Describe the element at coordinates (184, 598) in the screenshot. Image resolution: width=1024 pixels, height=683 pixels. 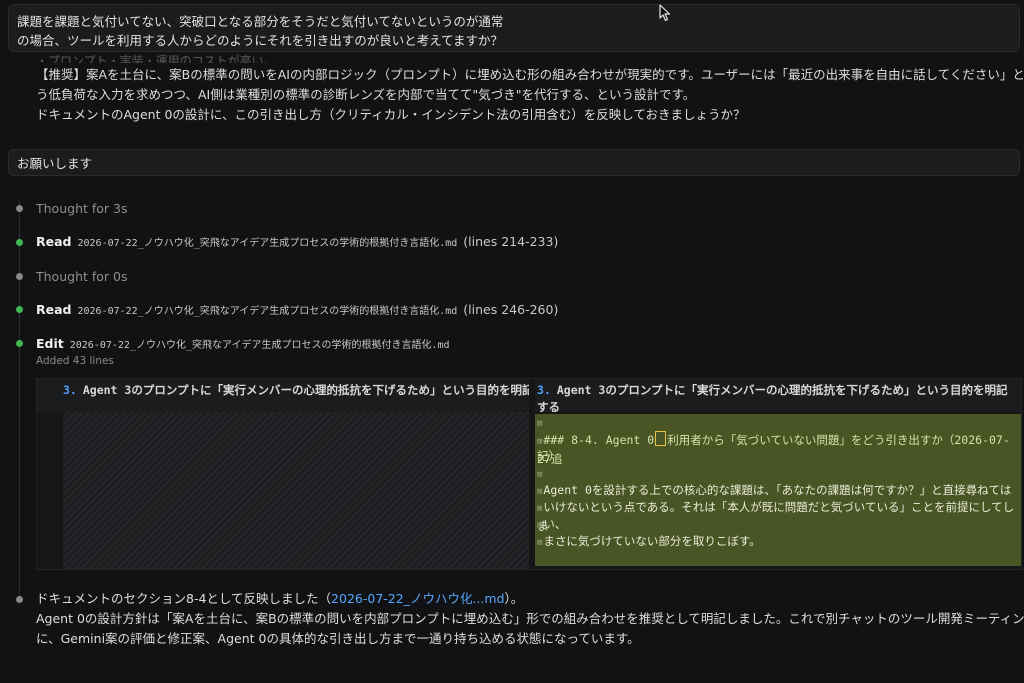
I see `summary-text: ドキュメントのセクション8-4として反映しました（` at that location.